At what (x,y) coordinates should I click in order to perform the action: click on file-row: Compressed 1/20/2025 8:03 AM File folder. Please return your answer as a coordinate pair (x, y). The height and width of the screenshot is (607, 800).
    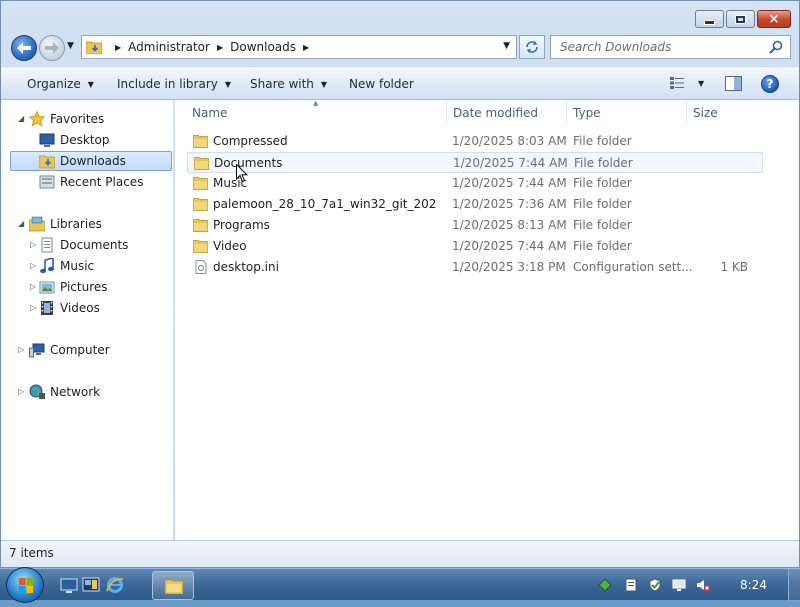
    Looking at the image, I should click on (475, 141).